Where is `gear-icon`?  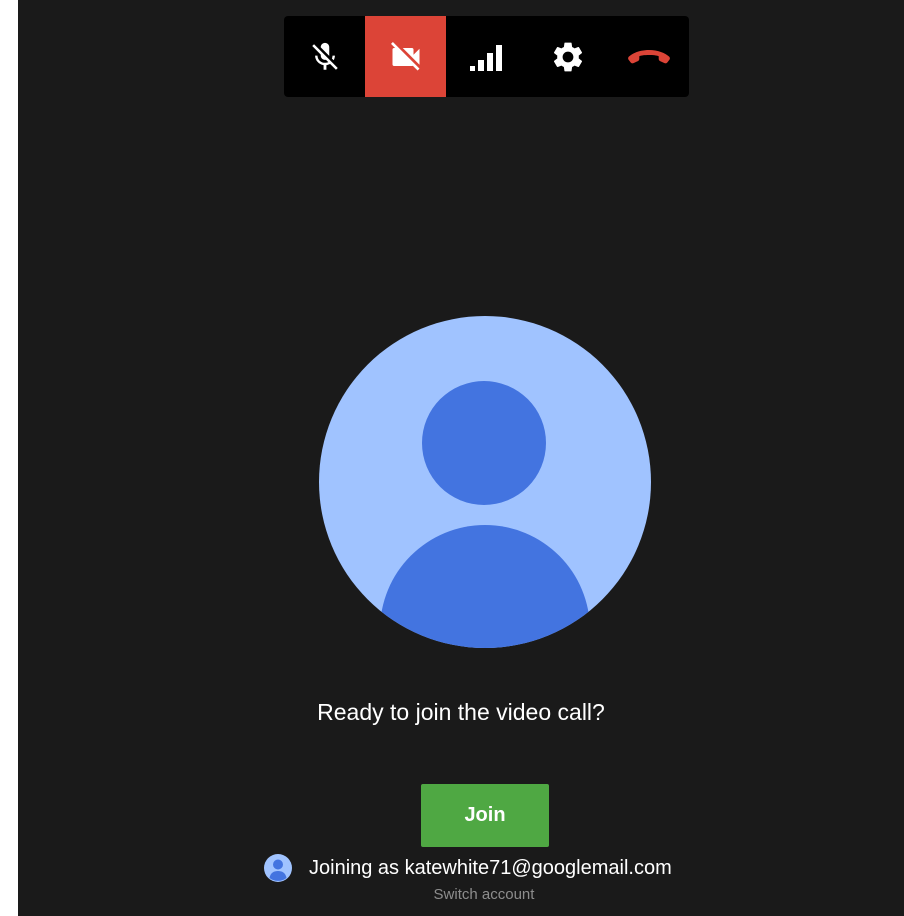
gear-icon is located at coordinates (567, 56).